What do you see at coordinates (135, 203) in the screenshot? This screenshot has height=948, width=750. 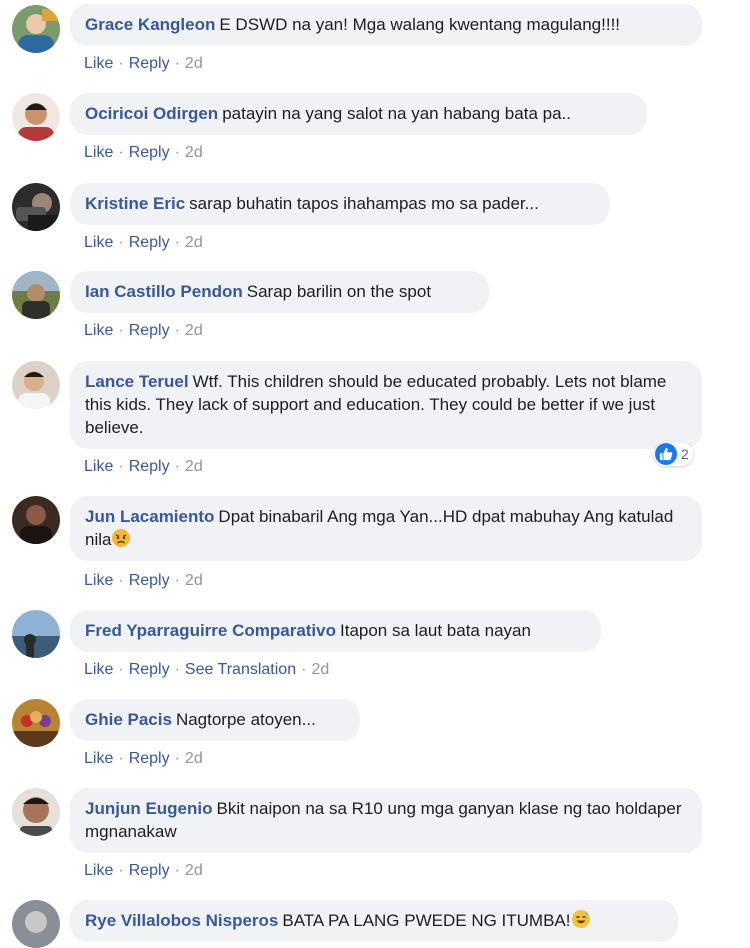 I see `comment-author: Kristine Eric` at bounding box center [135, 203].